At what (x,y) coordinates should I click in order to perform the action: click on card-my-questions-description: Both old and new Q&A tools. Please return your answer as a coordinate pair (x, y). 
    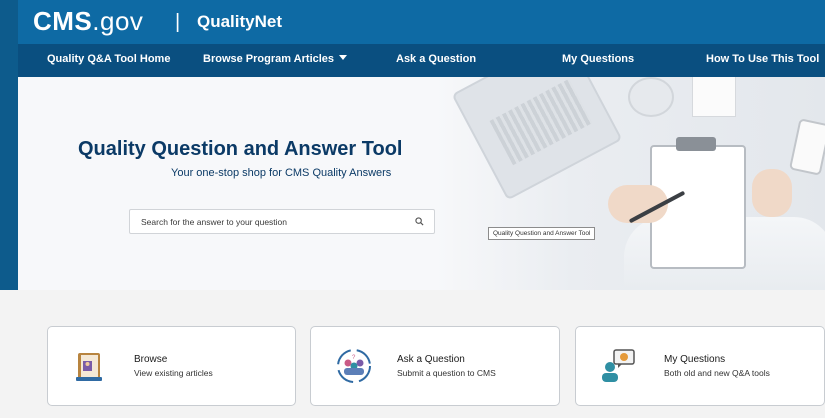
    Looking at the image, I should click on (717, 373).